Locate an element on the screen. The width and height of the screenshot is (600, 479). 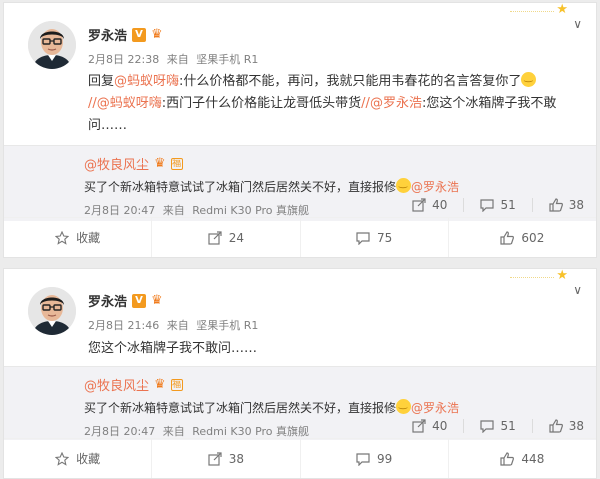
star-icon: ★ is located at coordinates (562, 275).